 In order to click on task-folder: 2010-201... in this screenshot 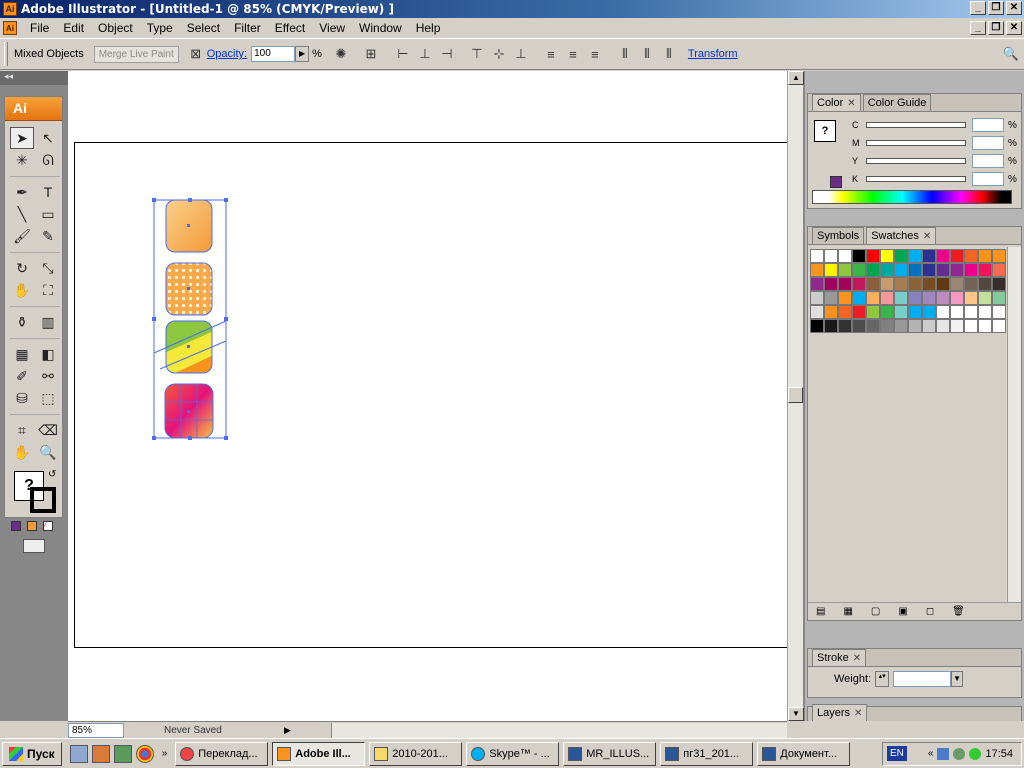, I will do `click(416, 753)`.